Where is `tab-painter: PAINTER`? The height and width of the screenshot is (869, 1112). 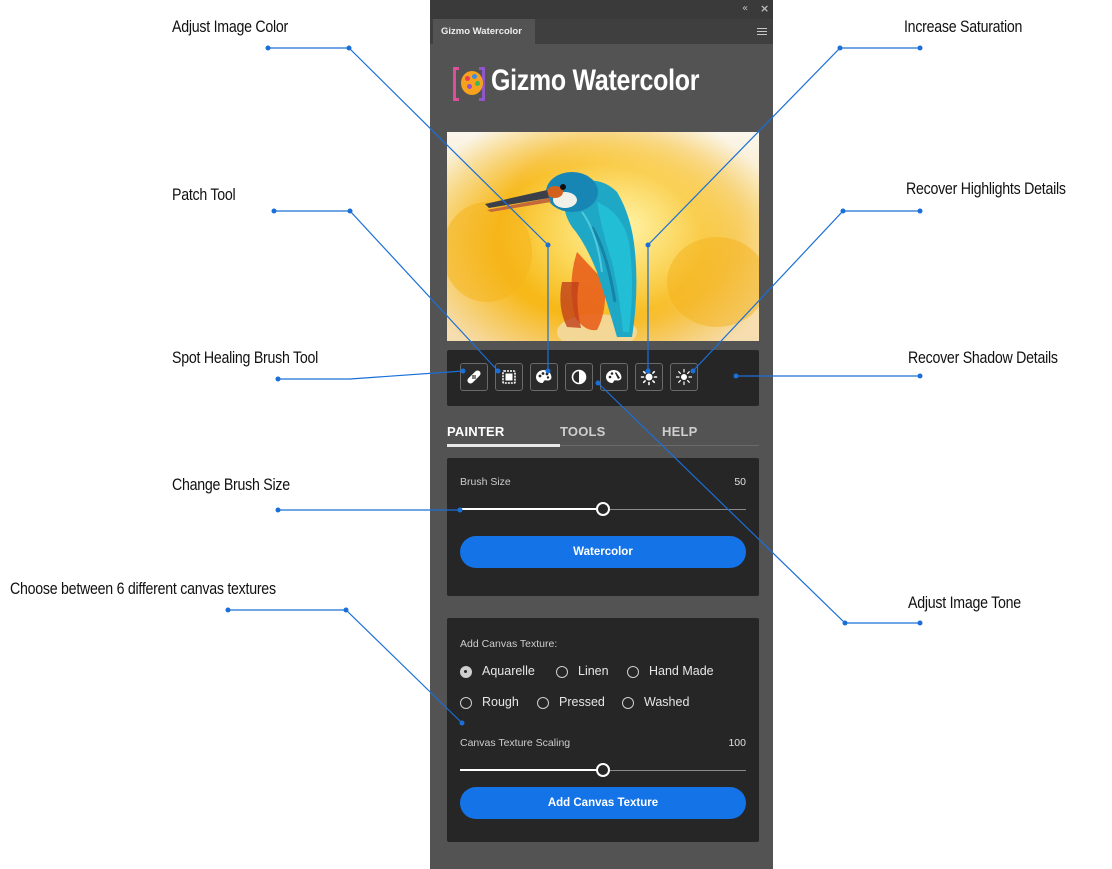
tab-painter: PAINTER is located at coordinates (476, 431).